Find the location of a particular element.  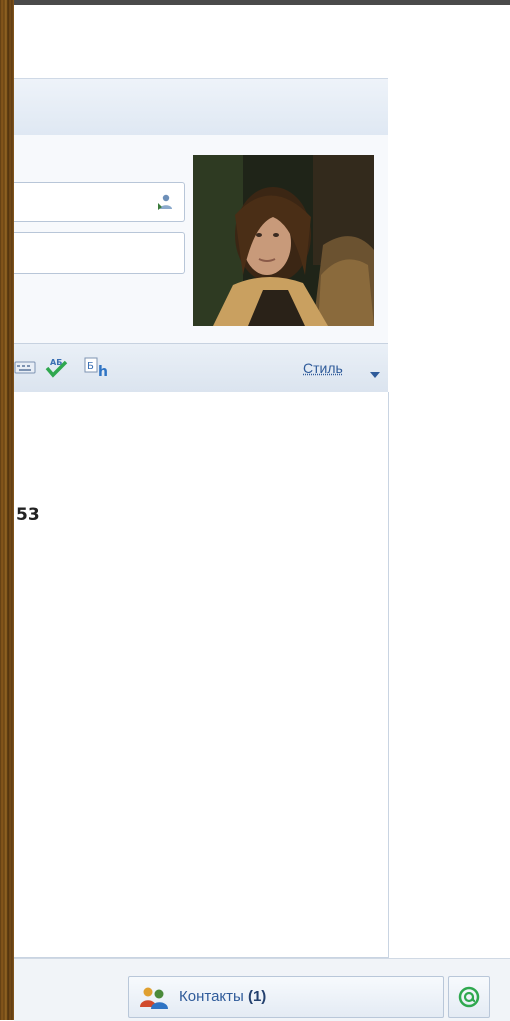

spellcheck-icon: АБ is located at coordinates (59, 367).